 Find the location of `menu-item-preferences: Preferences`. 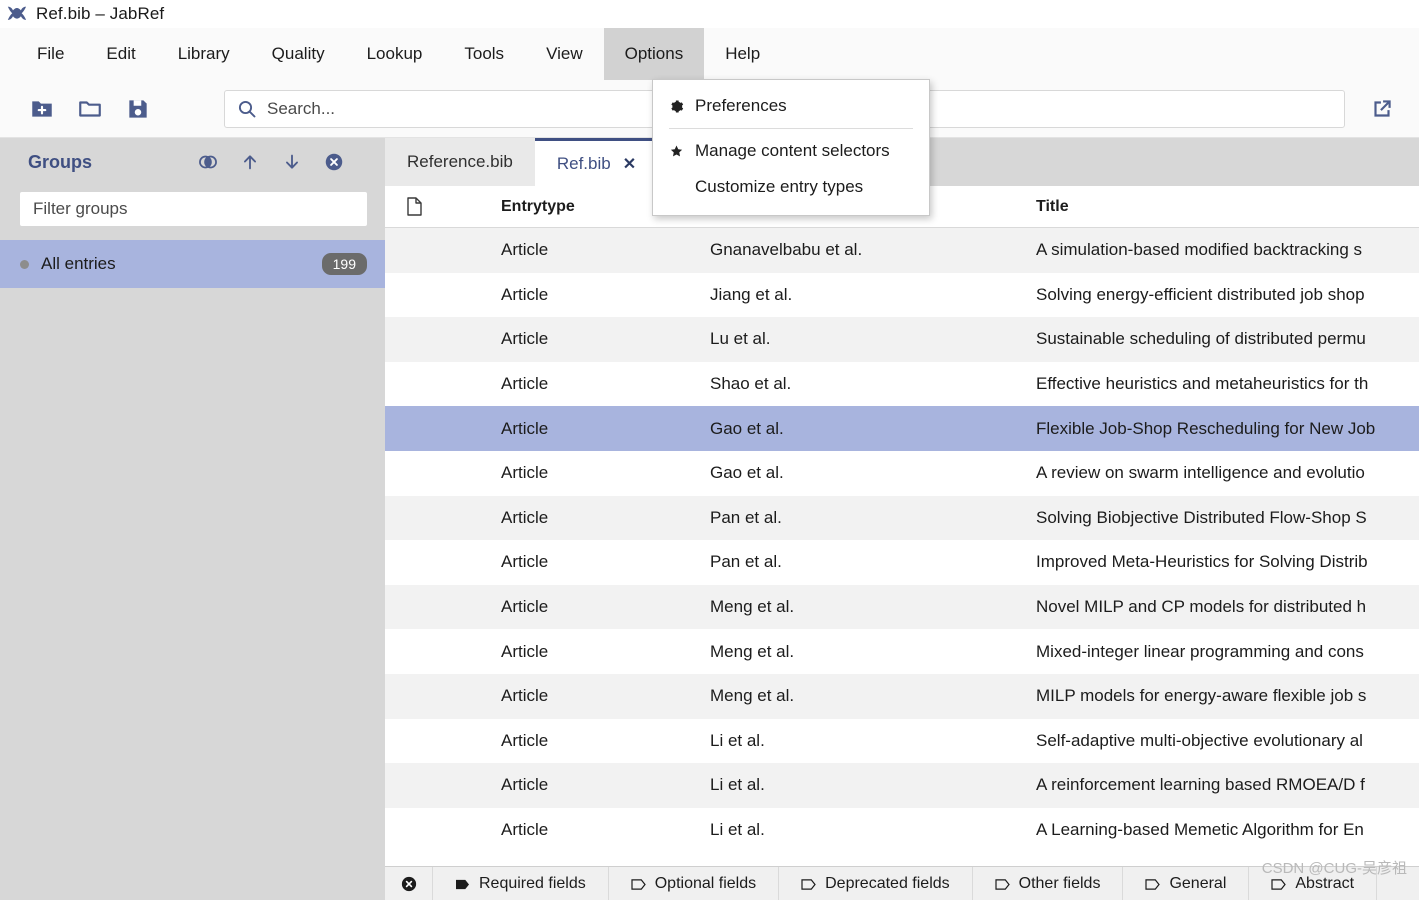

menu-item-preferences: Preferences is located at coordinates (791, 106).